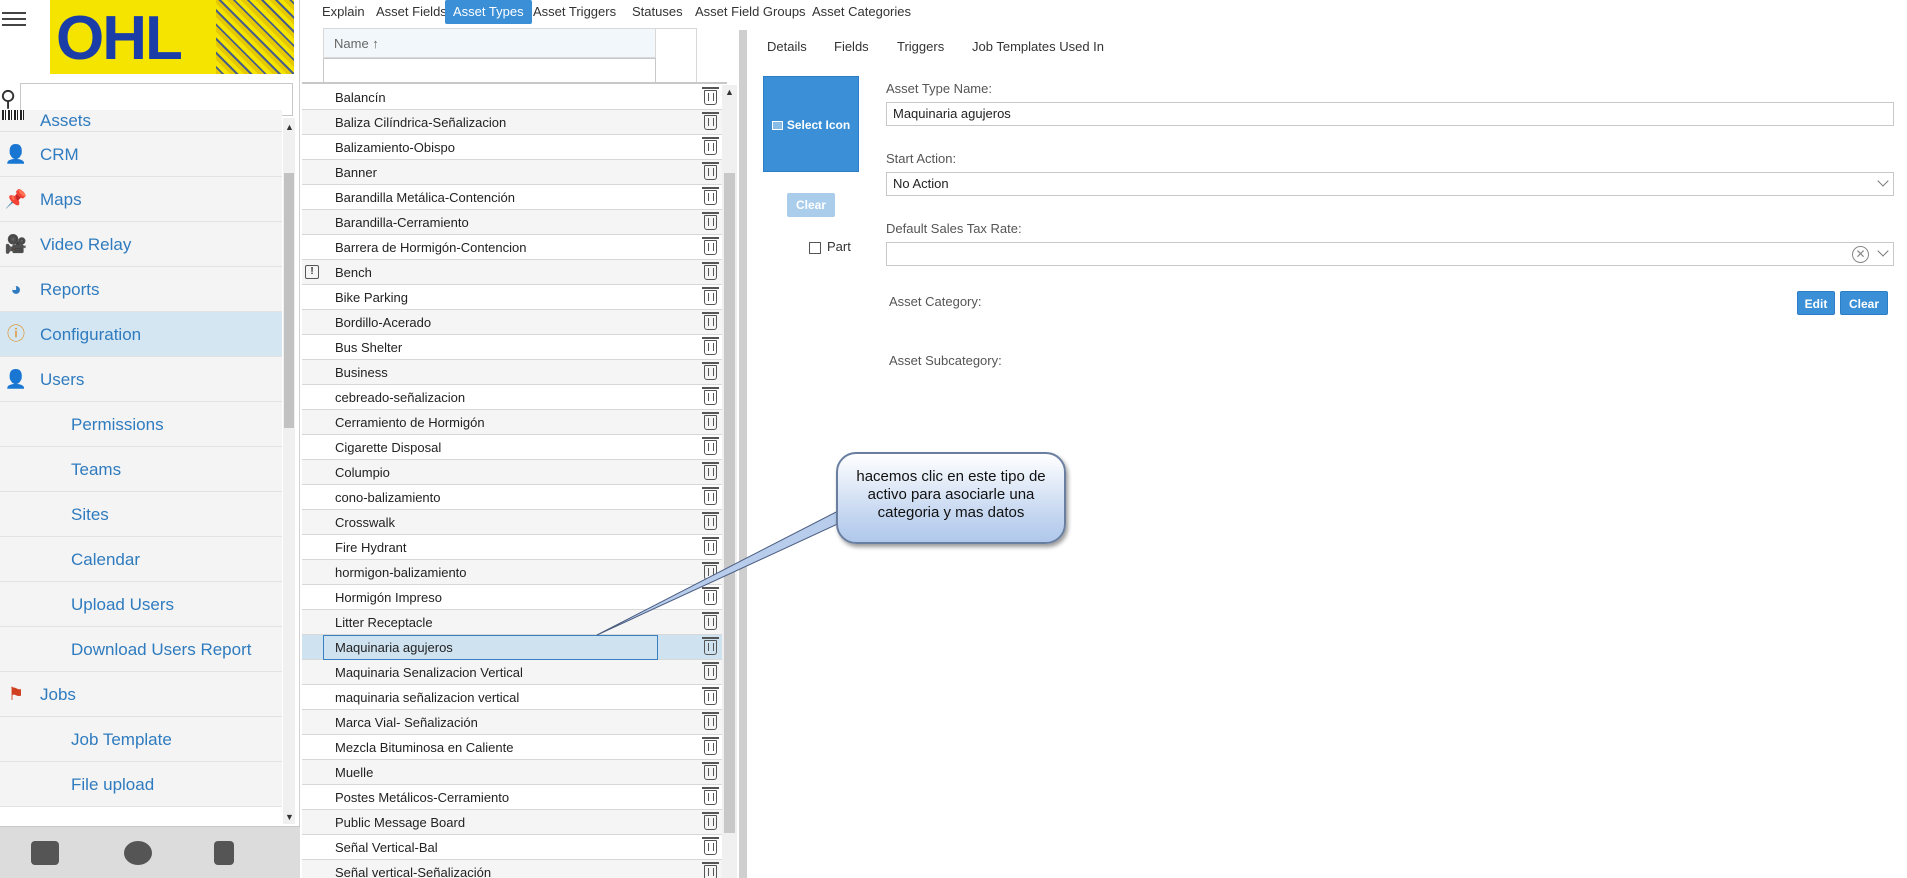 This screenshot has width=1907, height=878. Describe the element at coordinates (1038, 47) in the screenshot. I see `subtab-job-templates: Job Templates Used In` at that location.